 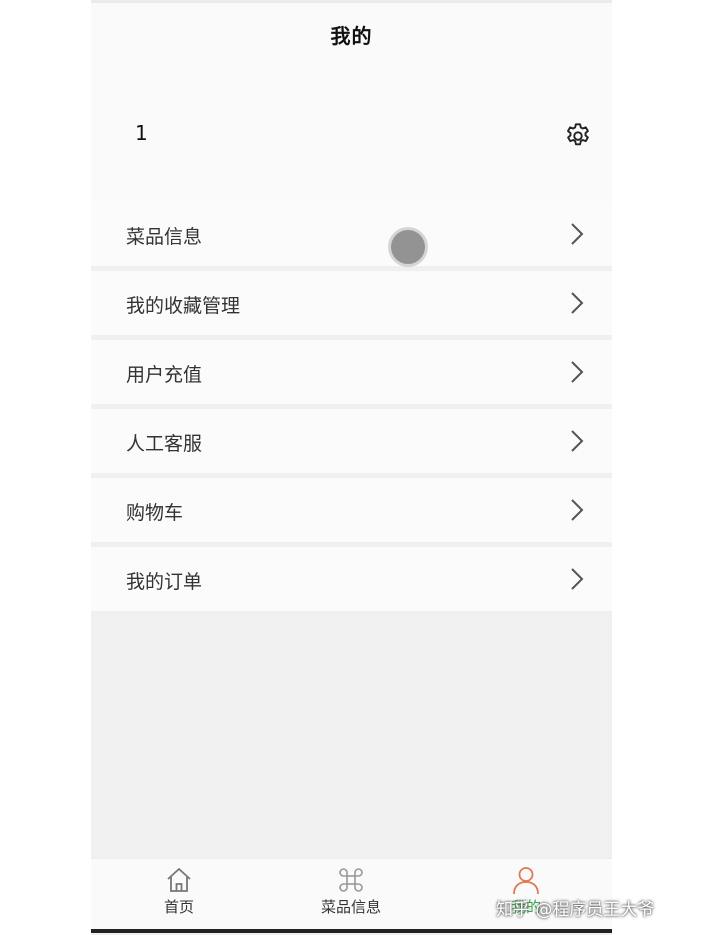 What do you see at coordinates (183, 306) in the screenshot?
I see `menu-item-label: 我的收藏管理` at bounding box center [183, 306].